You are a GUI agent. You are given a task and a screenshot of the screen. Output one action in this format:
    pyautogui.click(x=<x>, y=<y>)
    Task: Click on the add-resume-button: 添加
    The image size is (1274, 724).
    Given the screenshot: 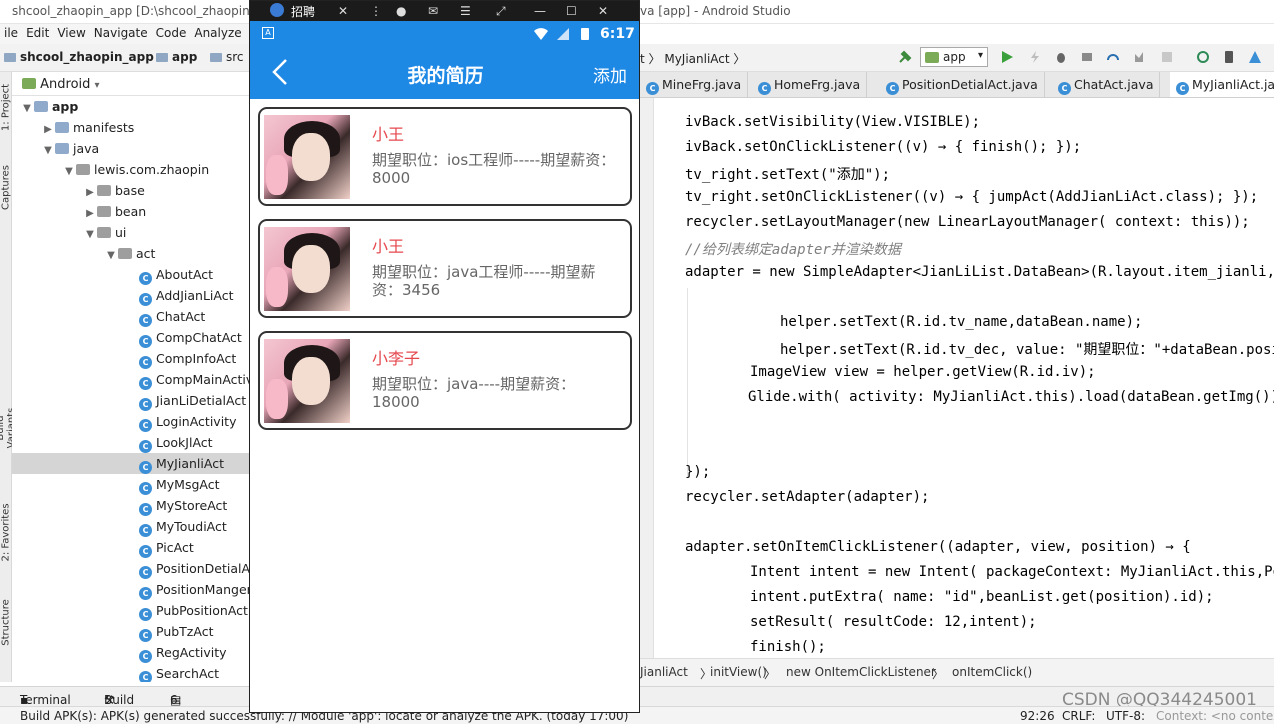 What is the action you would take?
    pyautogui.click(x=610, y=74)
    